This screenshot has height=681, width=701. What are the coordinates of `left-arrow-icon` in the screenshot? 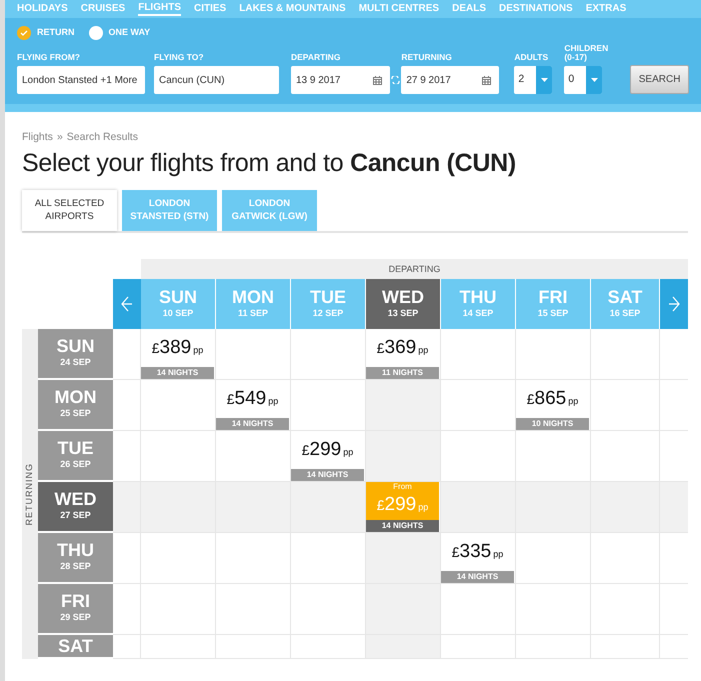 It's located at (127, 303).